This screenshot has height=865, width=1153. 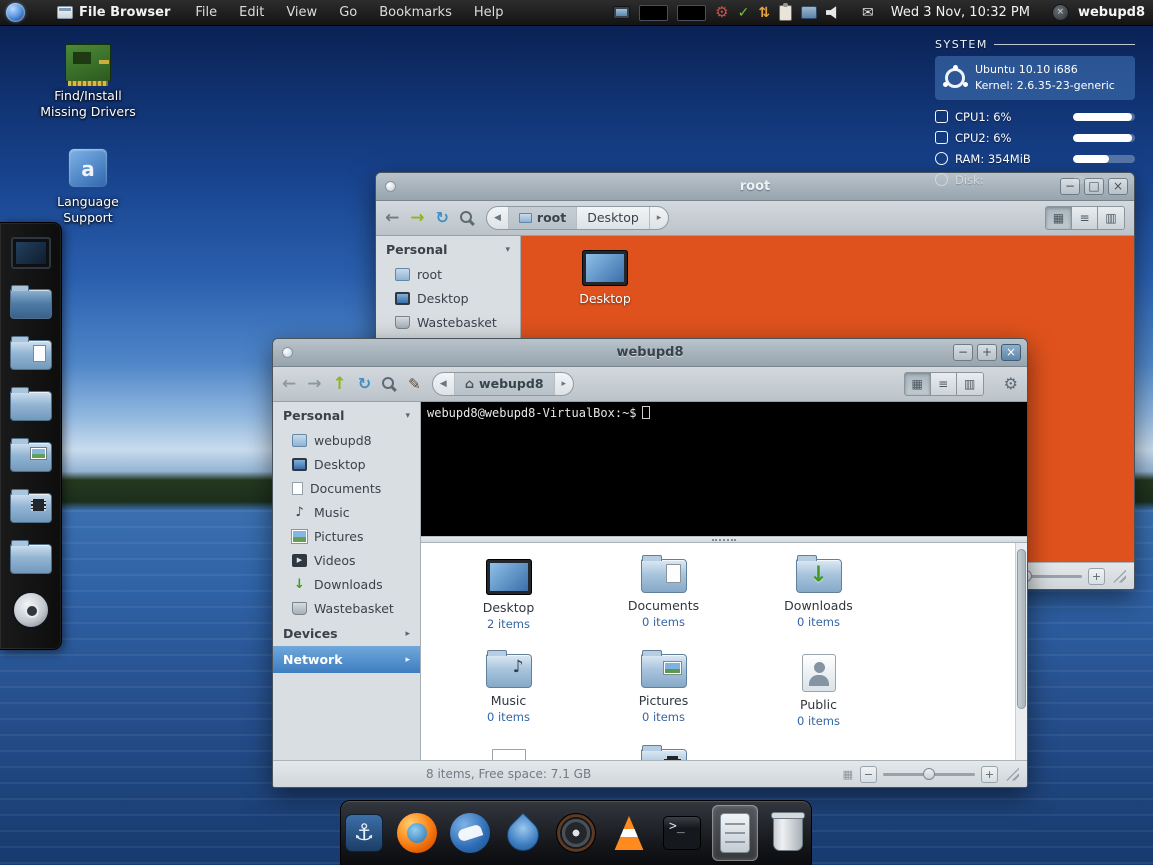 What do you see at coordinates (31, 354) in the screenshot?
I see `dock-item-documents` at bounding box center [31, 354].